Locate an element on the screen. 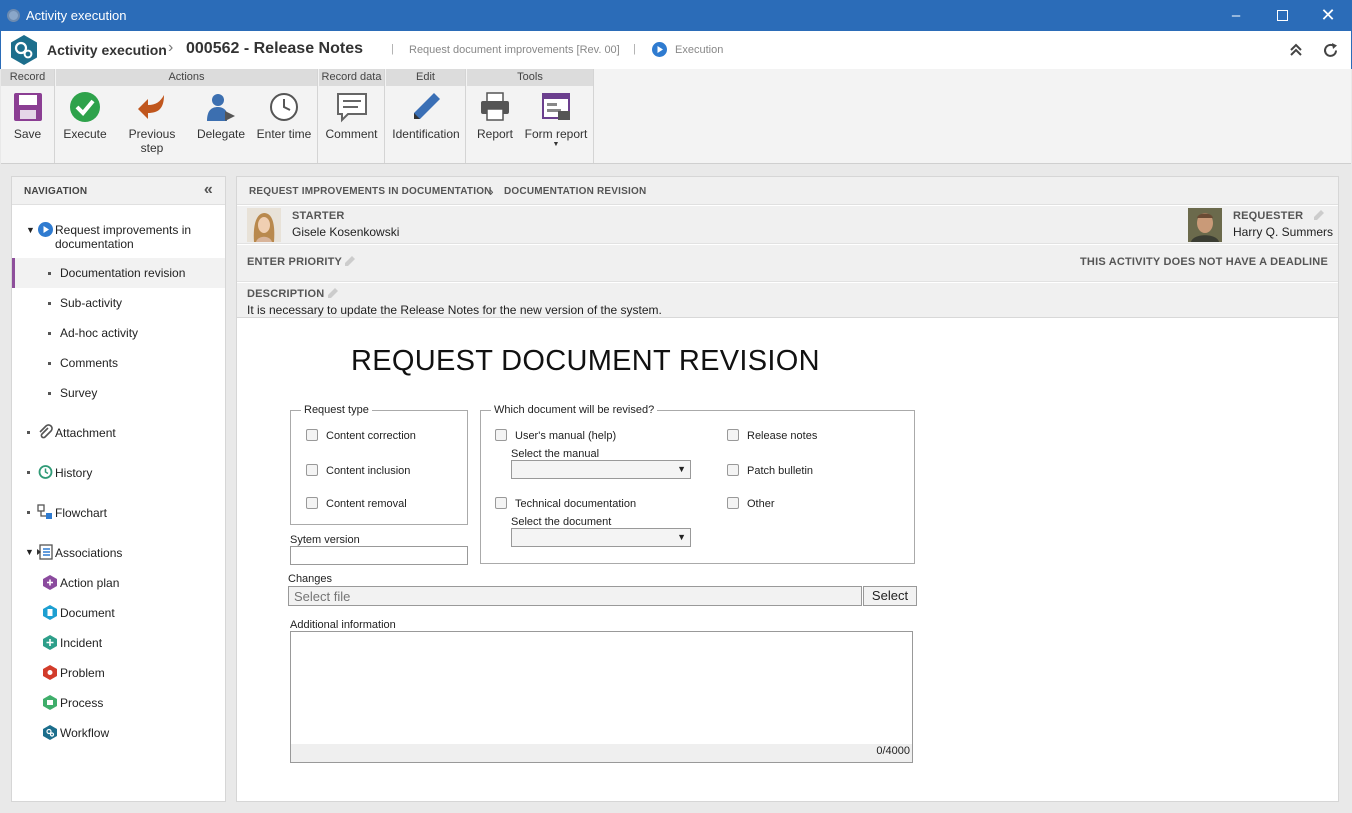  printer-icon is located at coordinates (495, 106).